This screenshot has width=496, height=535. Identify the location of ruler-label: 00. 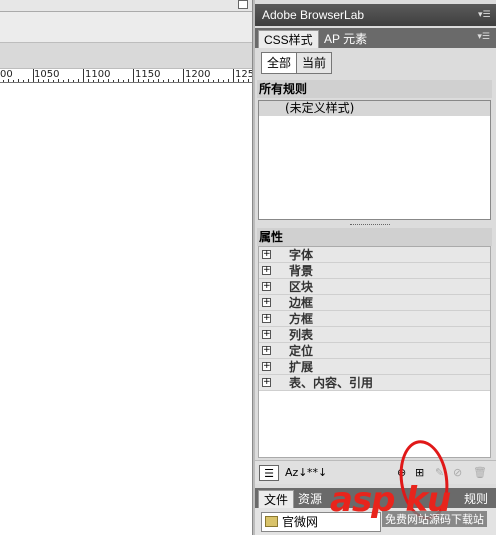
(6, 74).